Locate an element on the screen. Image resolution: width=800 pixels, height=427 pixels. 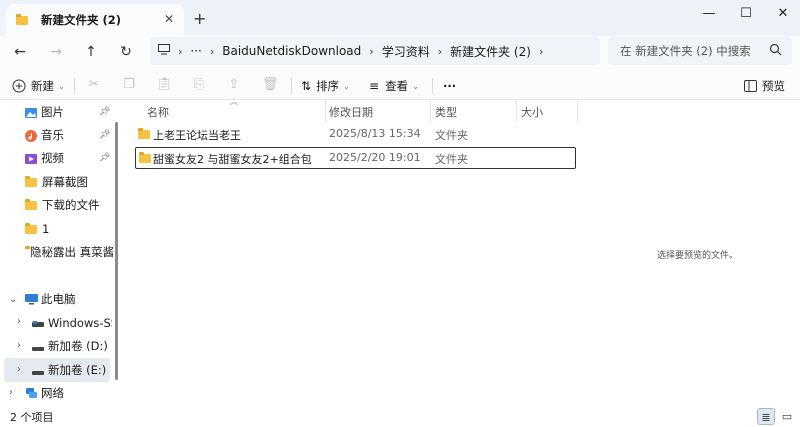
preview-pane-icon is located at coordinates (750, 86).